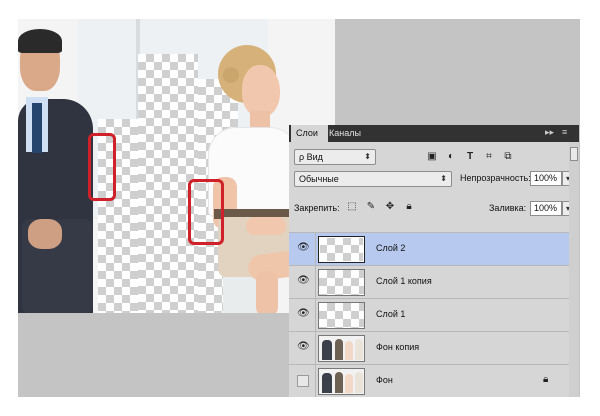  Describe the element at coordinates (574, 269) in the screenshot. I see `panel-scrollbar` at that location.